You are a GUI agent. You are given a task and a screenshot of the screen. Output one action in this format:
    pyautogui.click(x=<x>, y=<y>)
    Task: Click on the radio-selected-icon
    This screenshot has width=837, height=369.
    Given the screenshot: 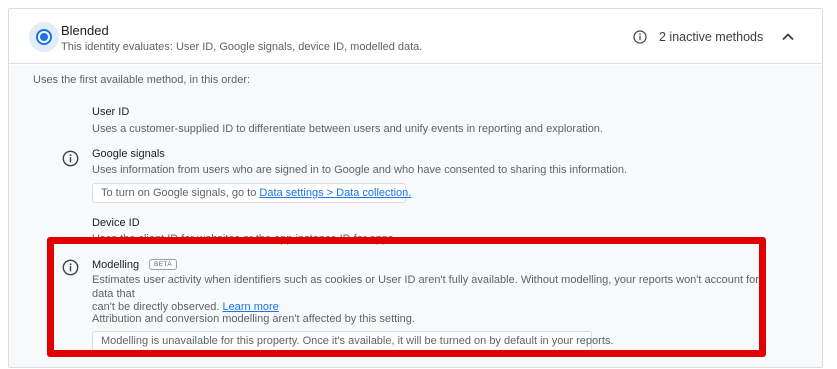 What is the action you would take?
    pyautogui.click(x=44, y=37)
    